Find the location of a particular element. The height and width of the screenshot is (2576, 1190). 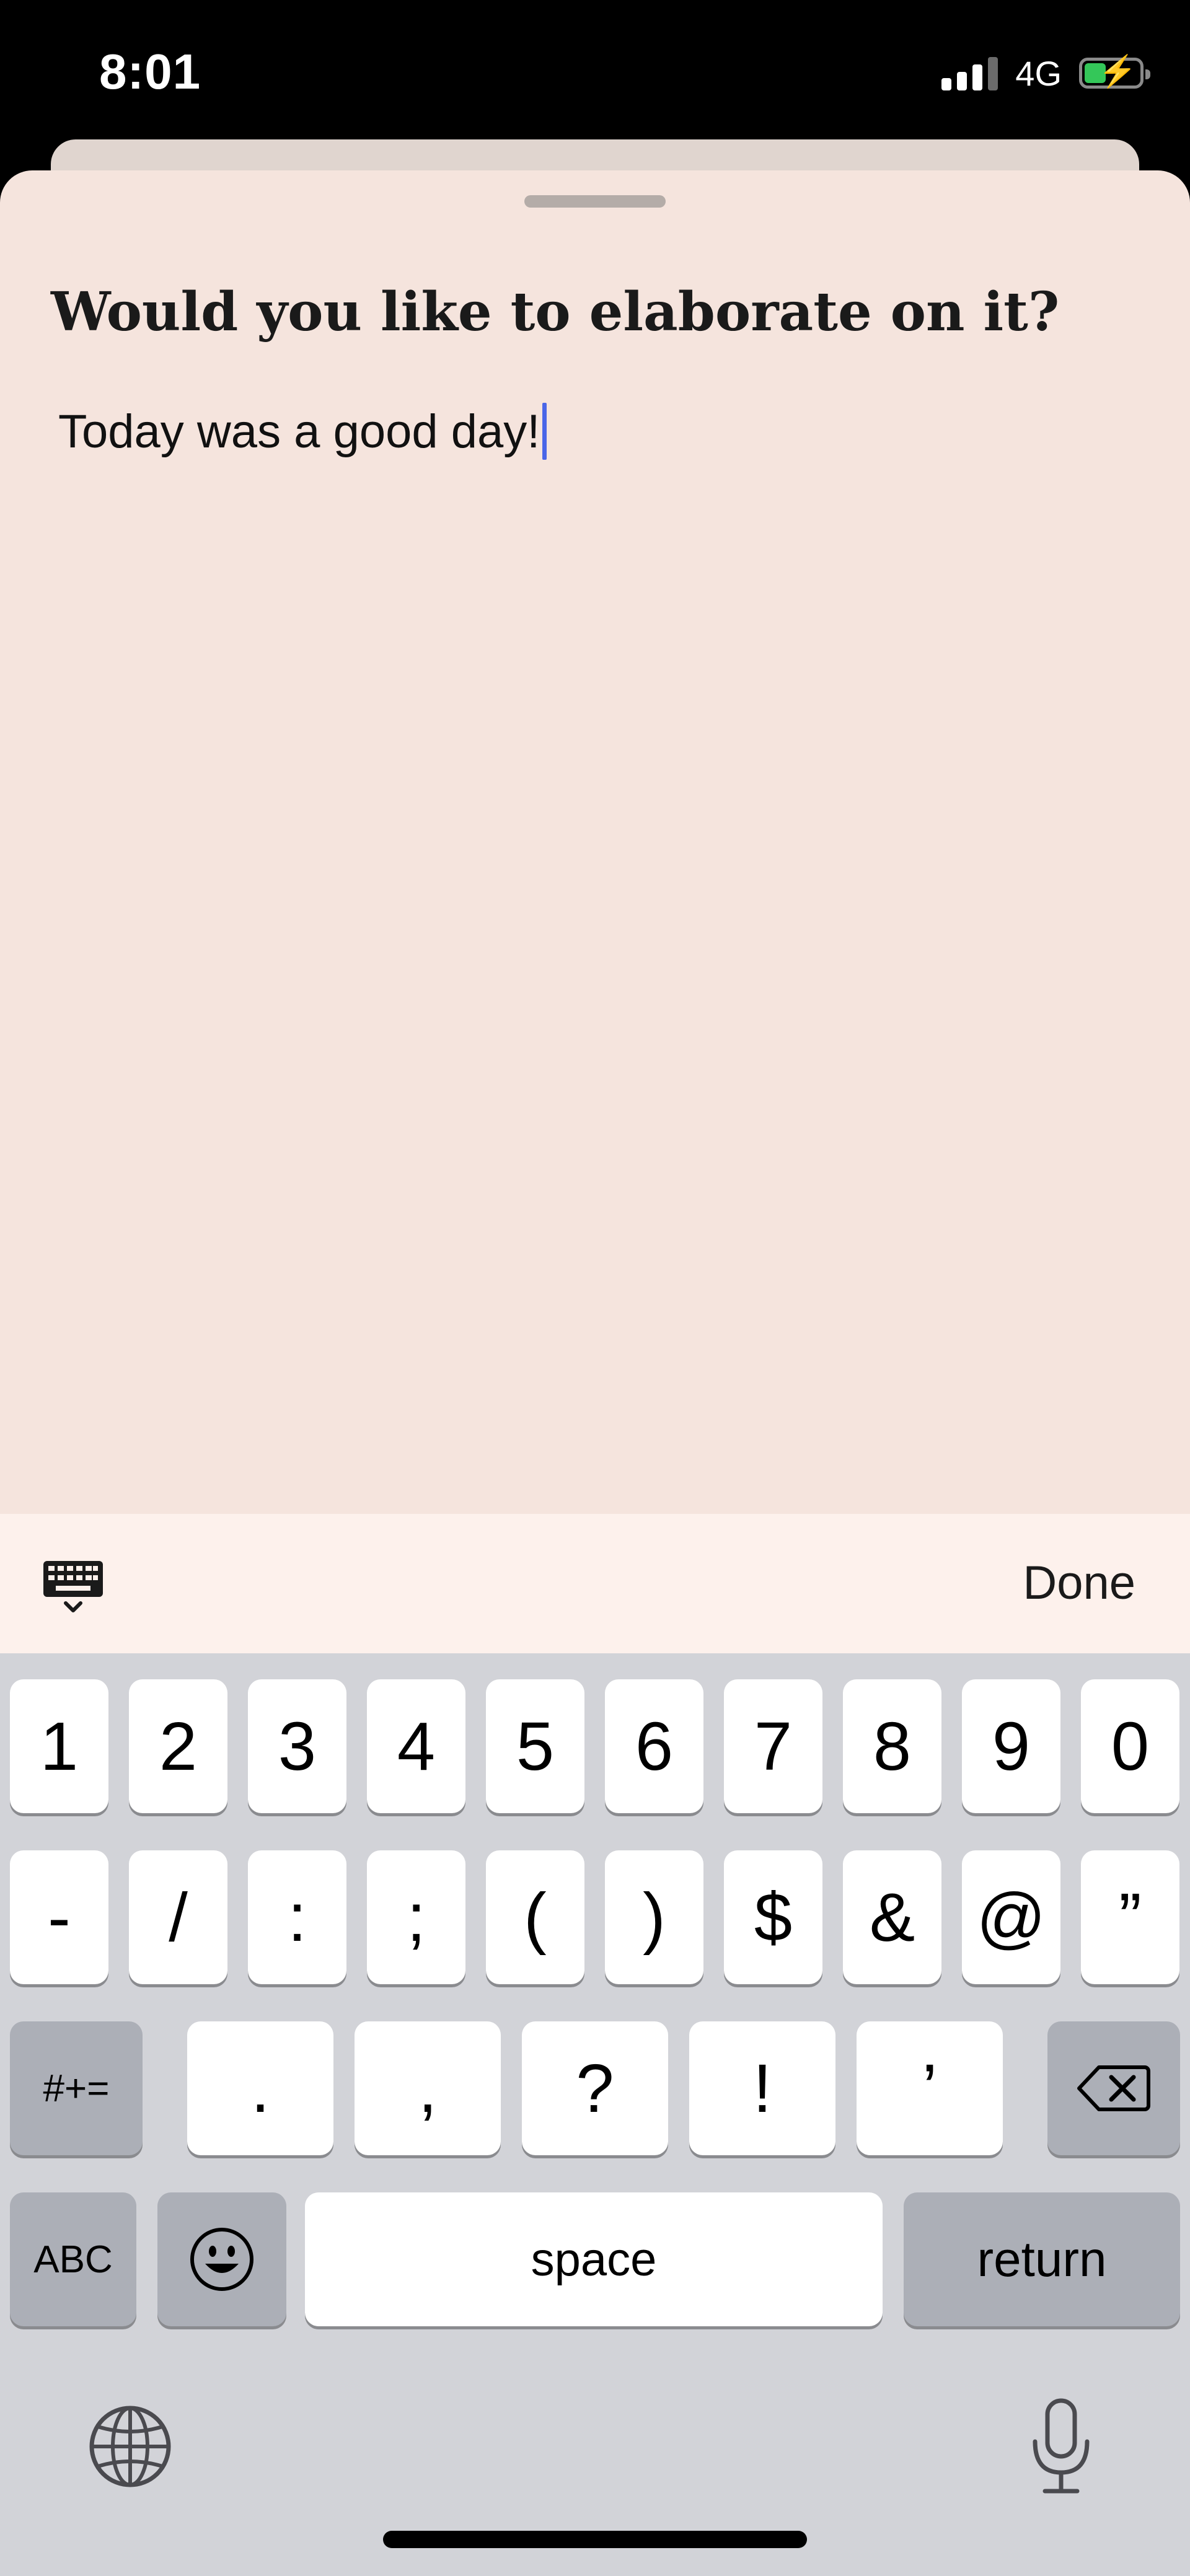

battery-charging-icon: ⚡ is located at coordinates (1114, 72).